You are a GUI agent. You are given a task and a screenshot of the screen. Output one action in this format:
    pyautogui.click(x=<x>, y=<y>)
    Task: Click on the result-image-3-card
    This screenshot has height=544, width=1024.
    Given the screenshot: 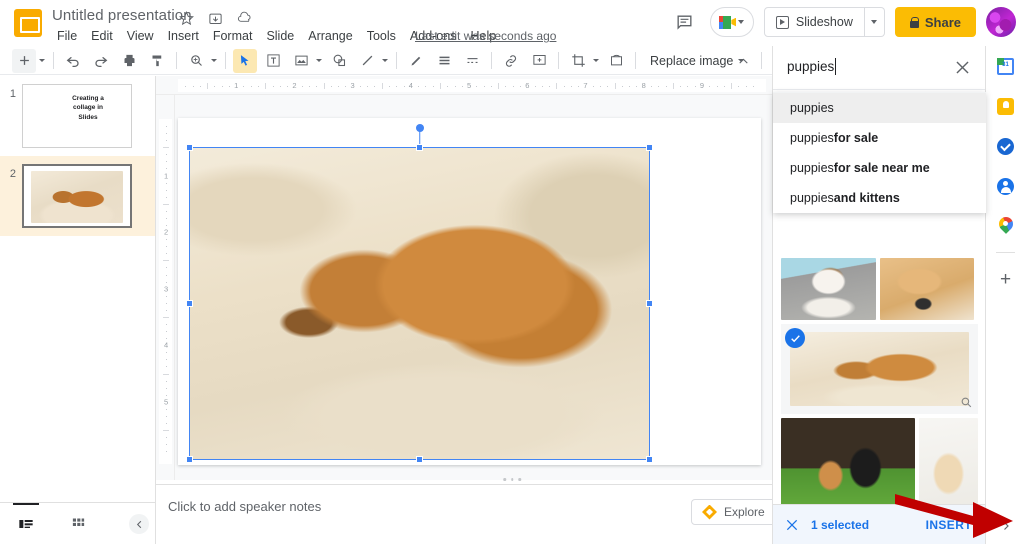 What is the action you would take?
    pyautogui.click(x=879, y=369)
    